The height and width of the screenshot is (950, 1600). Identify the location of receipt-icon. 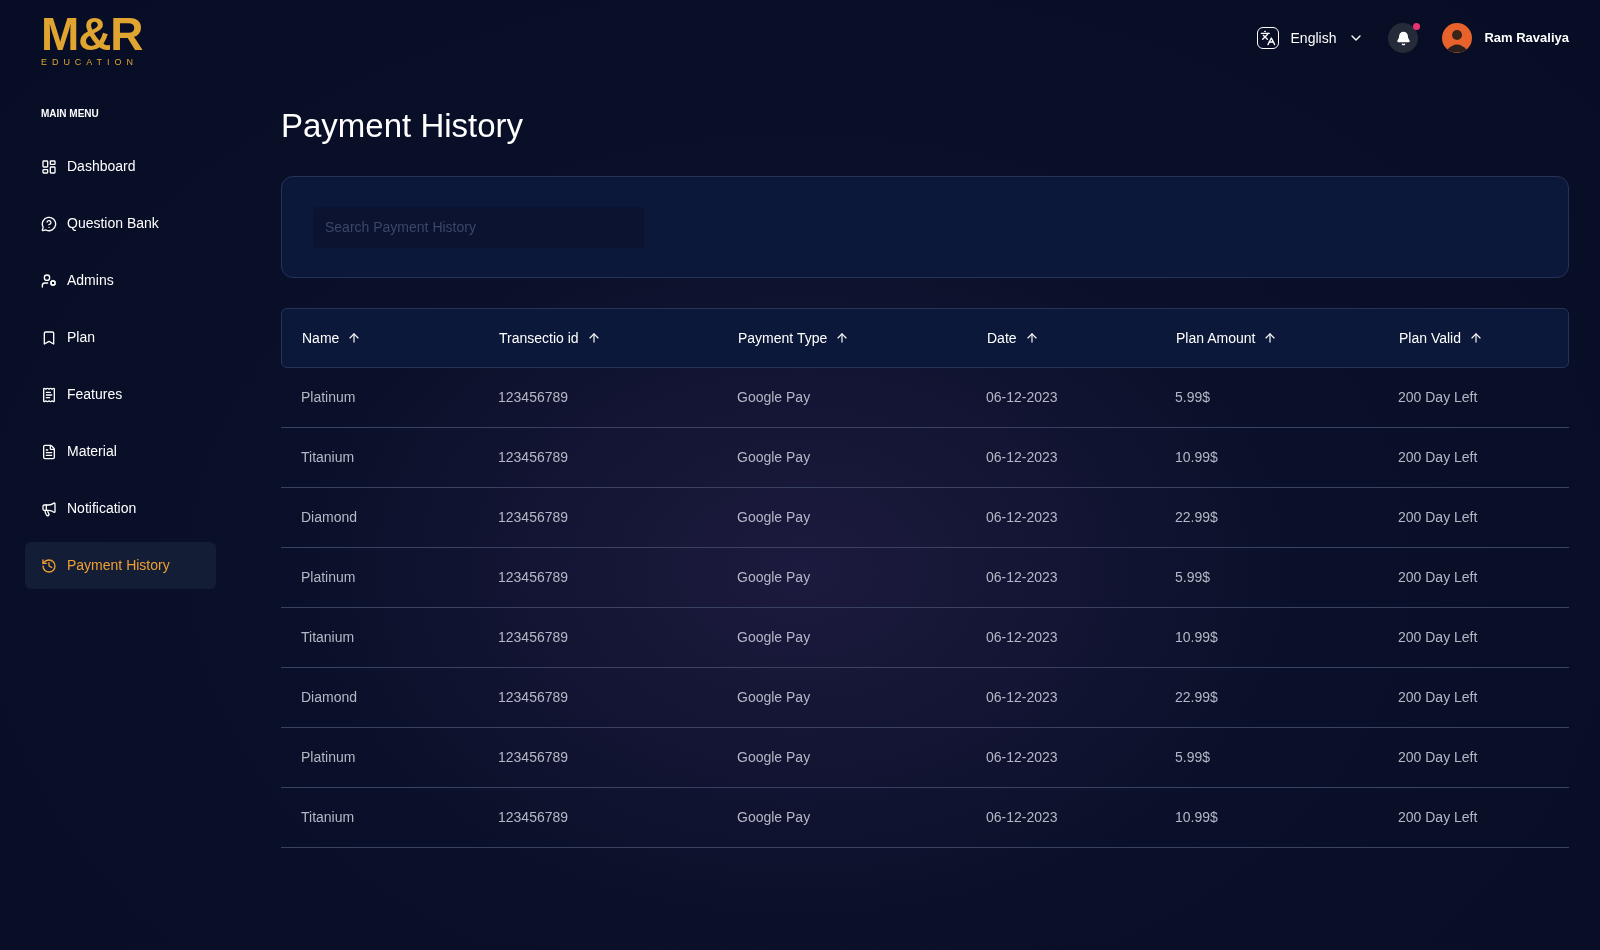
(49, 394).